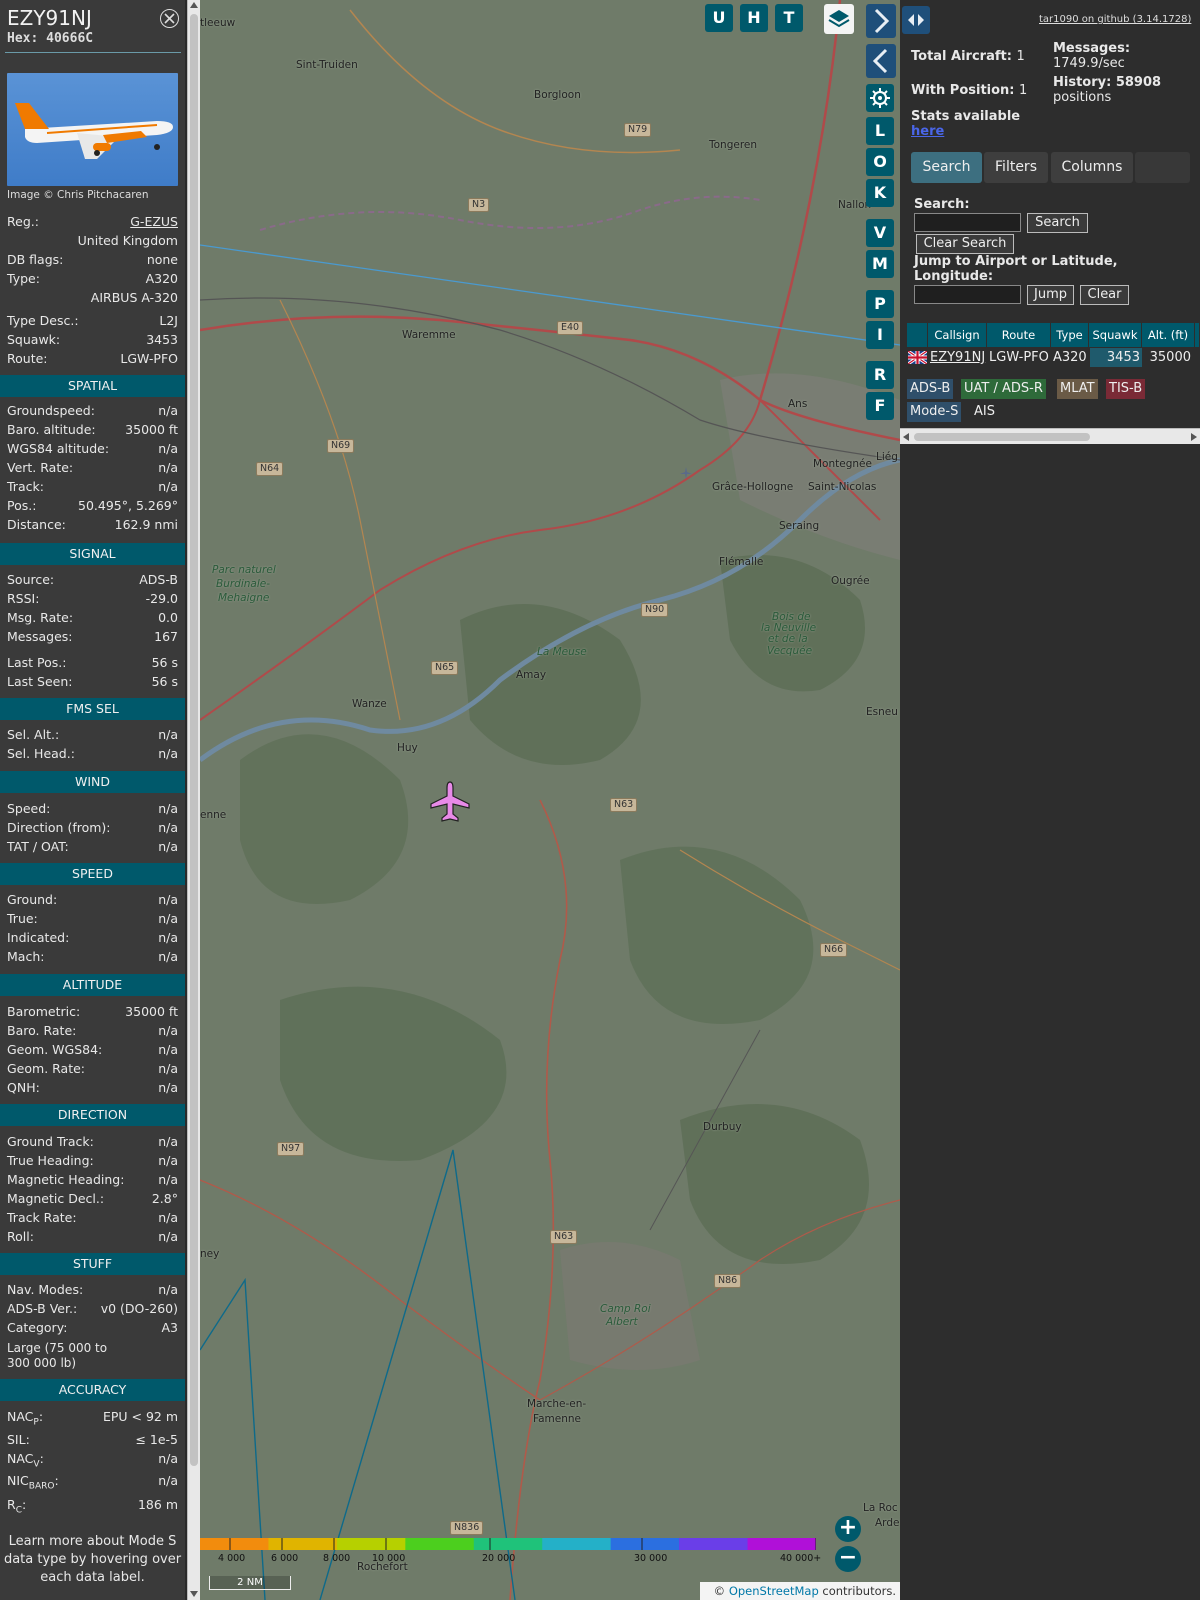 The height and width of the screenshot is (1600, 1200). Describe the element at coordinates (92, 1049) in the screenshot. I see `info-row: Geom. WGS84: n/a` at that location.